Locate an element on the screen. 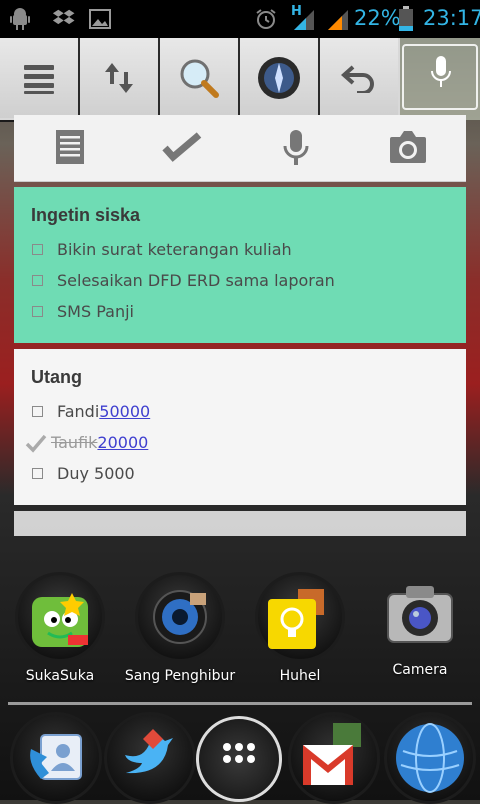 This screenshot has width=480, height=804. app-label: SukaSuka is located at coordinates (60, 676).